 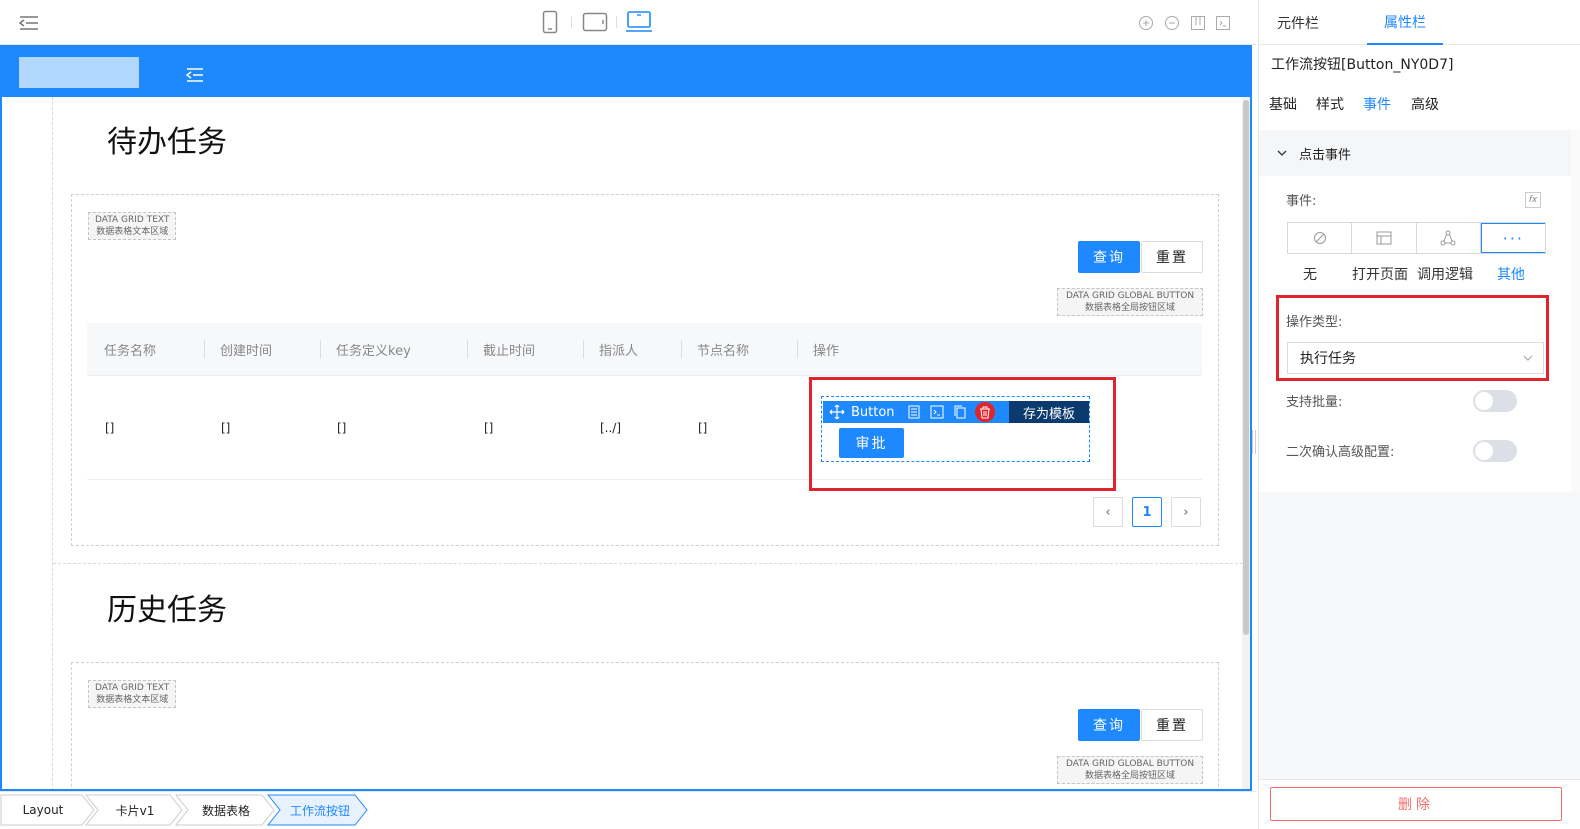 I want to click on delete-icon, so click(x=984, y=412).